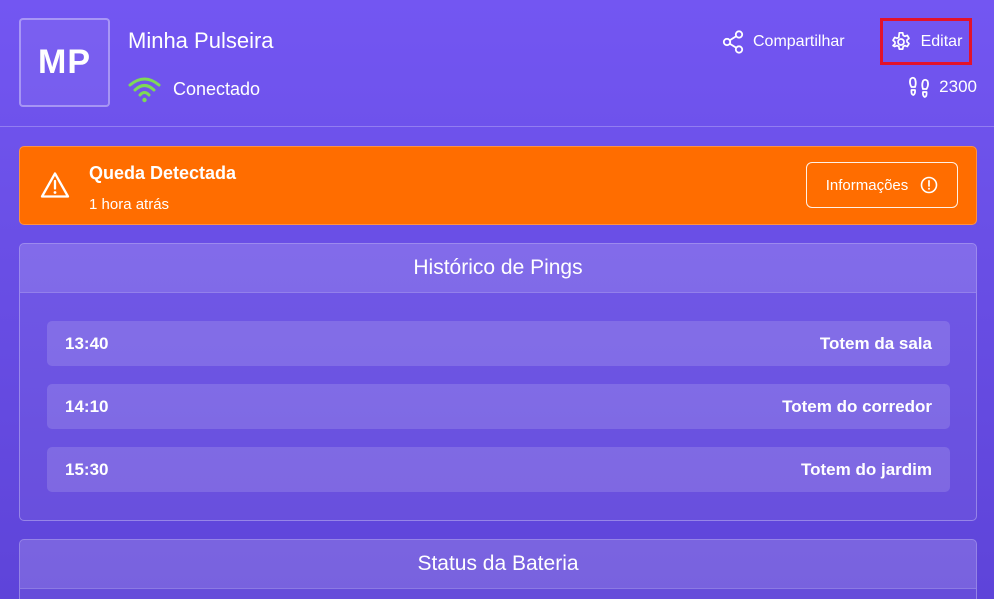 This screenshot has width=994, height=599. I want to click on ping-history-title: Histórico de Pings, so click(498, 268).